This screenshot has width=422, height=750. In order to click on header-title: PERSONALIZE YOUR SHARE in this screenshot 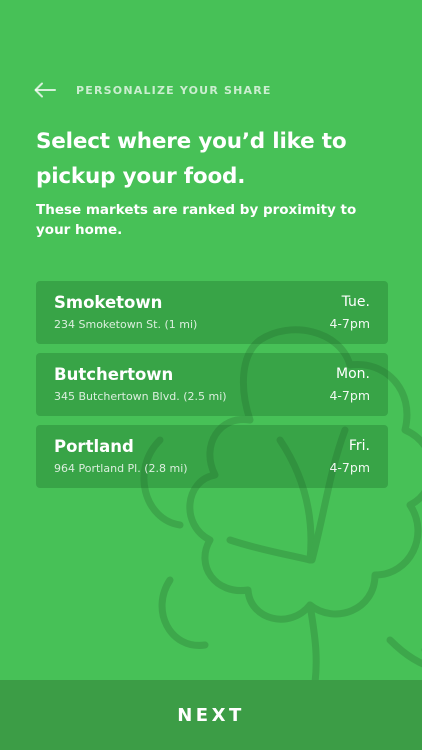, I will do `click(174, 90)`.